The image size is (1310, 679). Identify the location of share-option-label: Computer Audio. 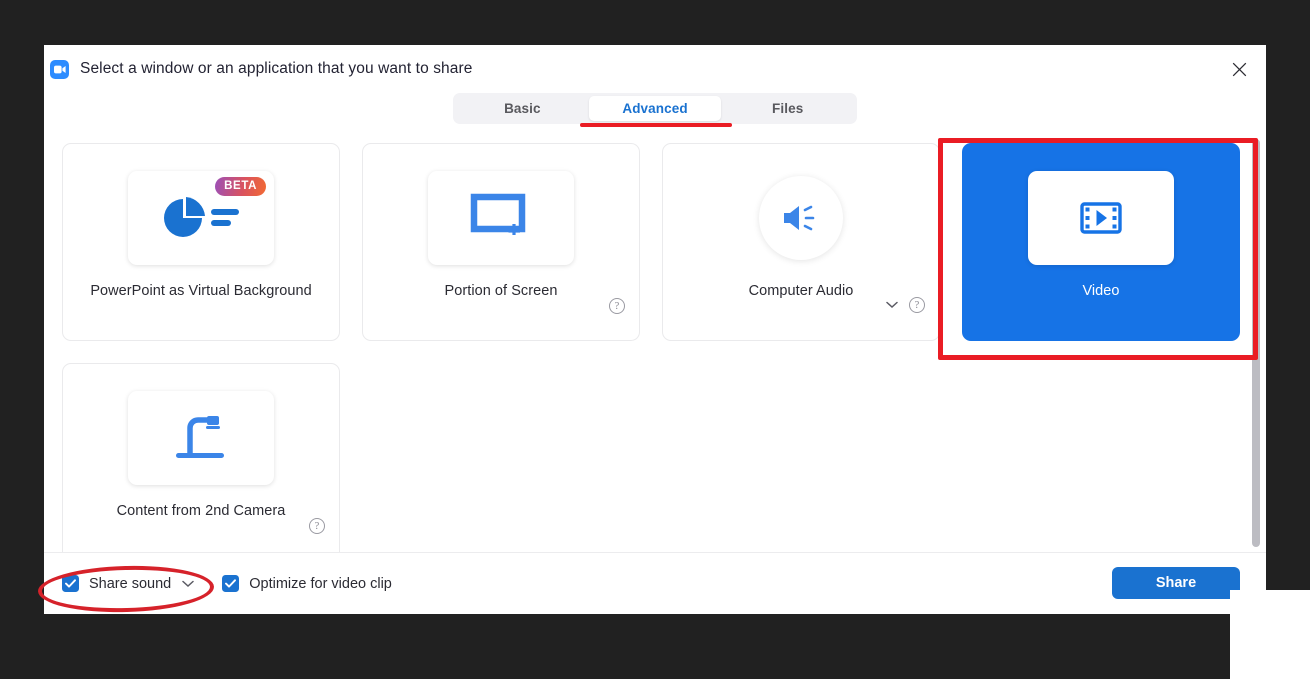
(801, 291).